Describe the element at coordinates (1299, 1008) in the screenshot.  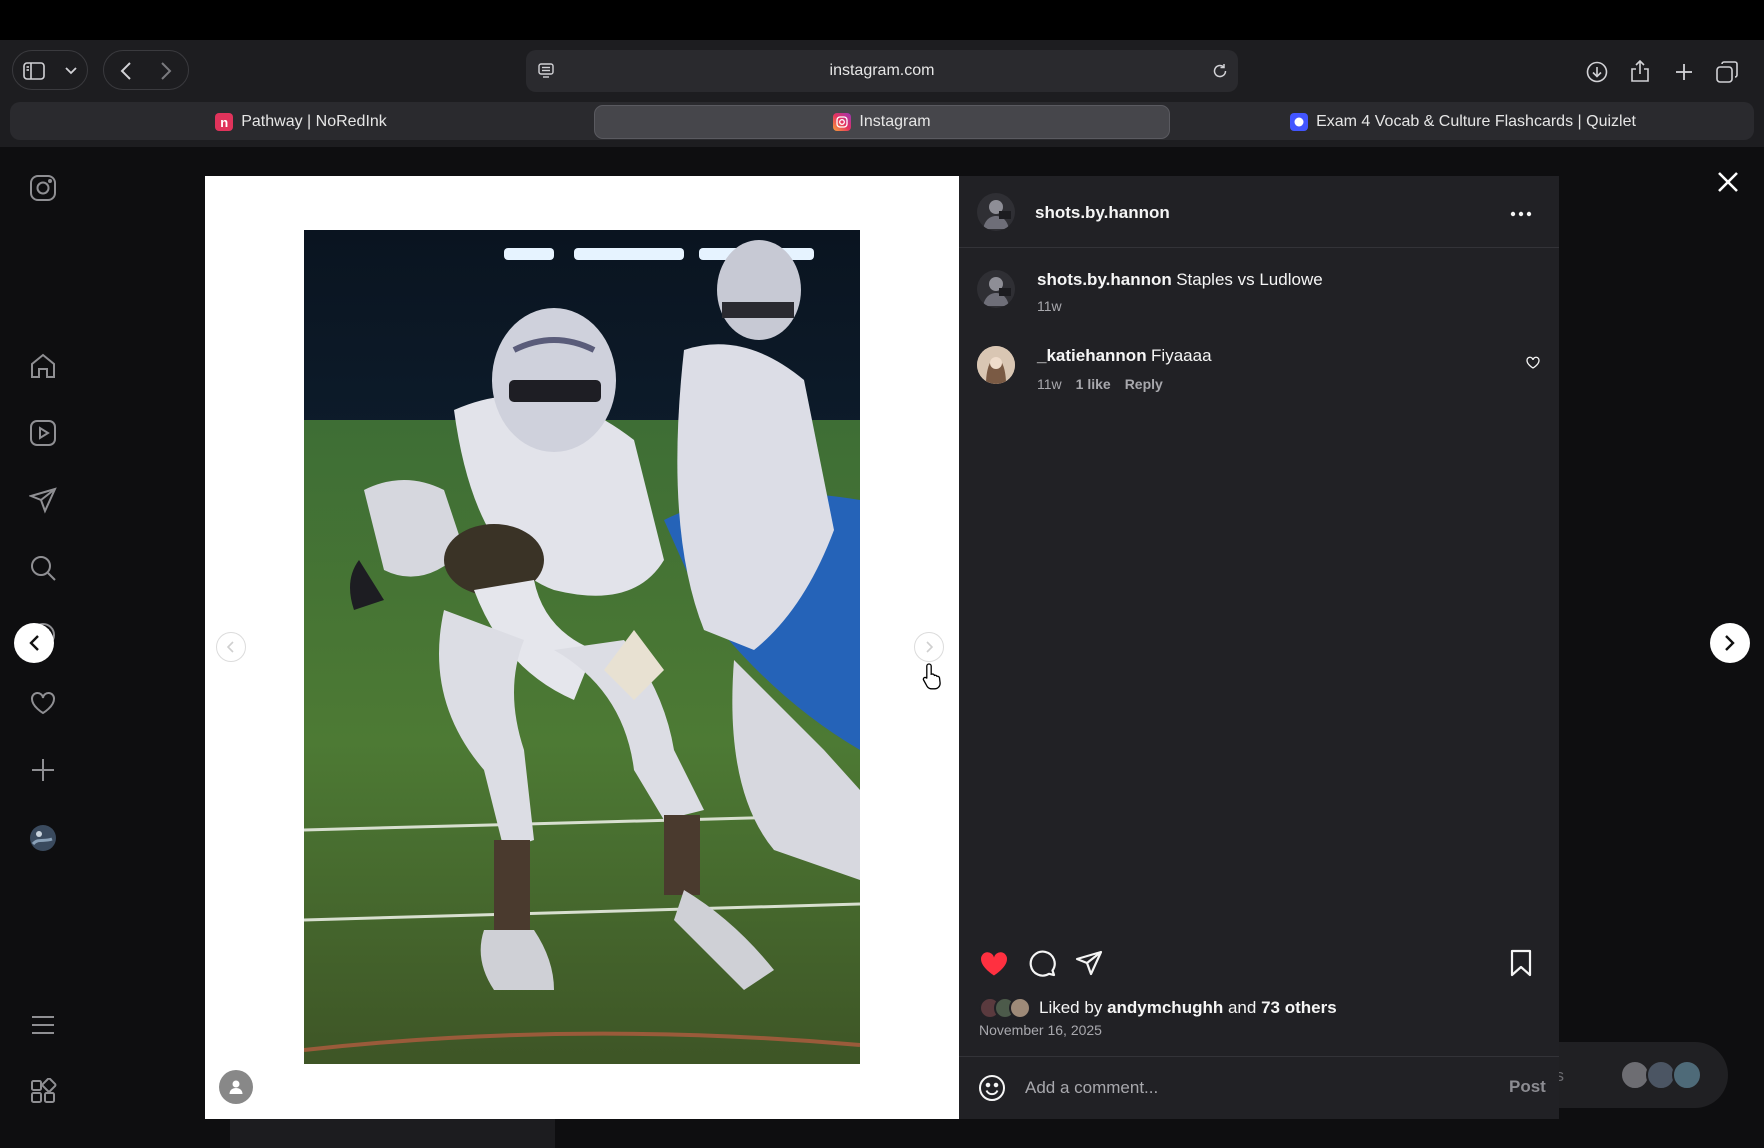
I see `liked-by-others: 73 others` at that location.